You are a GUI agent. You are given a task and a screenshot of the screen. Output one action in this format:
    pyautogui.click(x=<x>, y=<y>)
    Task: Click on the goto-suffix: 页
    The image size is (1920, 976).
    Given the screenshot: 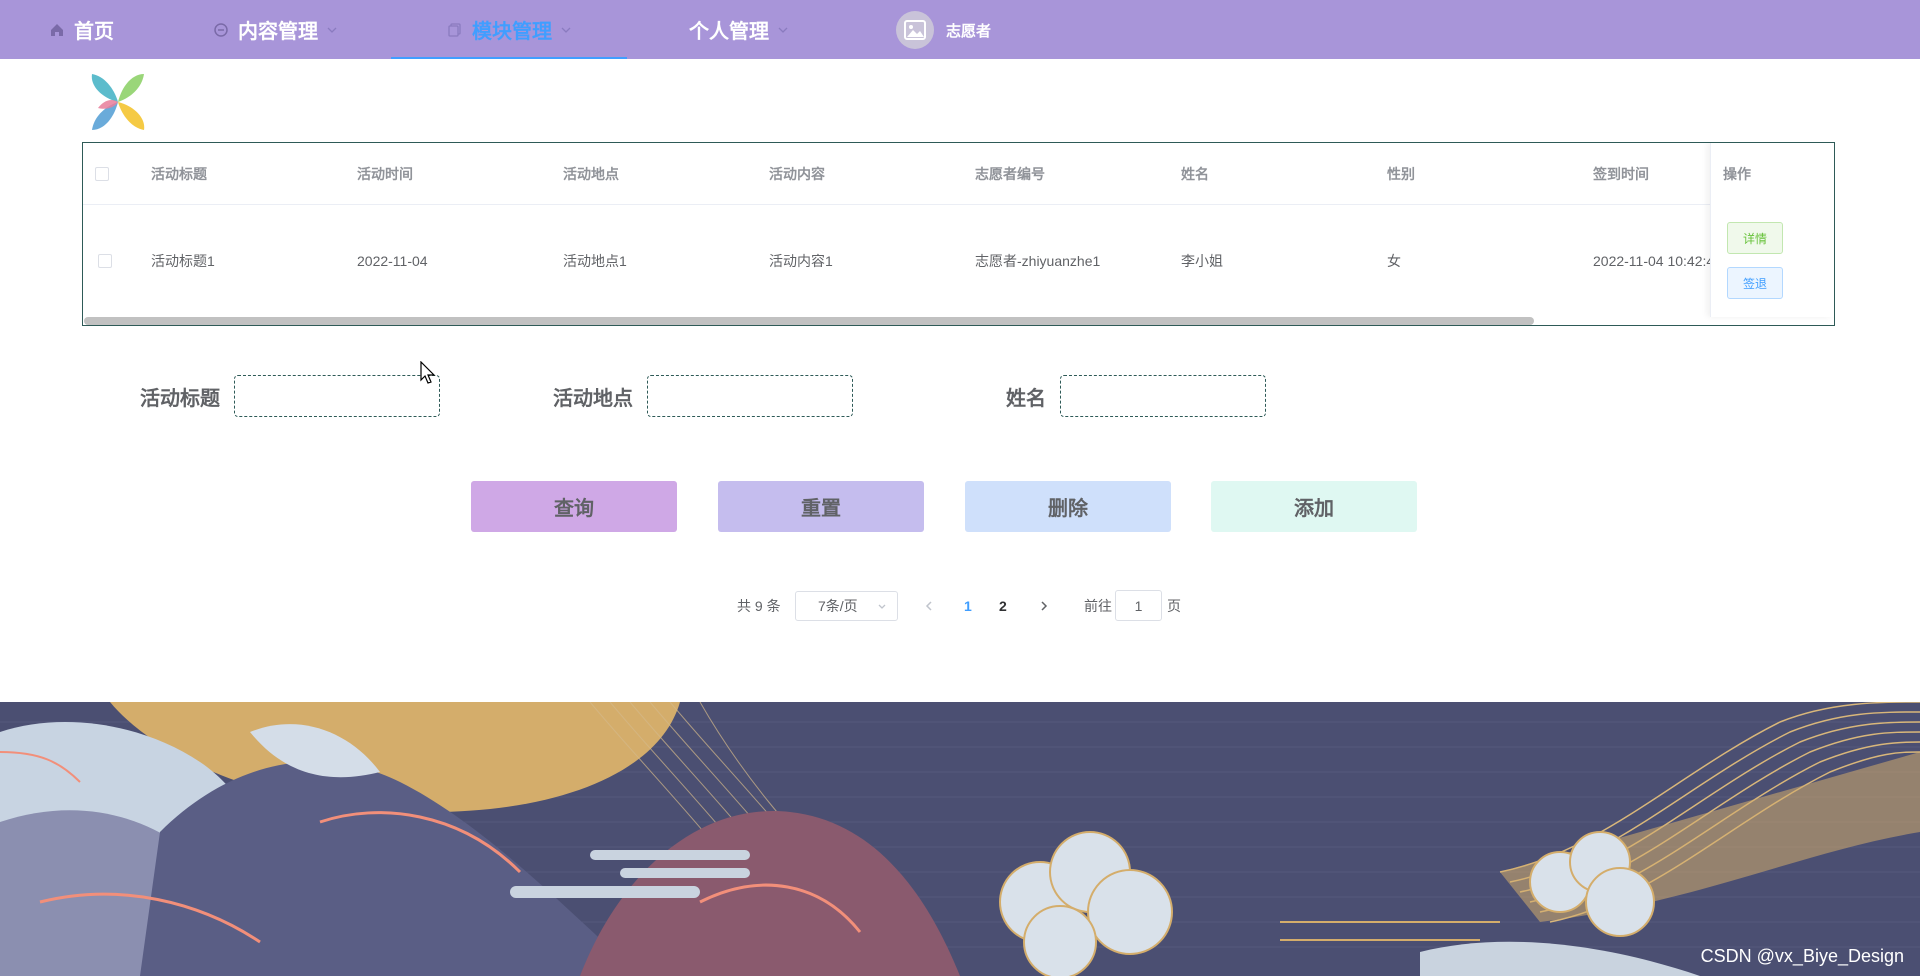 What is the action you would take?
    pyautogui.click(x=1174, y=606)
    